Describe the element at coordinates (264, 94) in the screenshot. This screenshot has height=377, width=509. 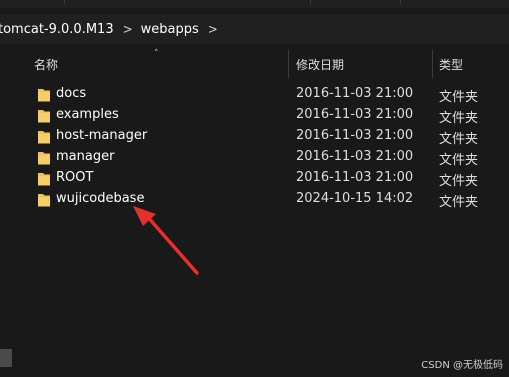
I see `list-item: docs 2016-11-03 21:00 文件夹` at that location.